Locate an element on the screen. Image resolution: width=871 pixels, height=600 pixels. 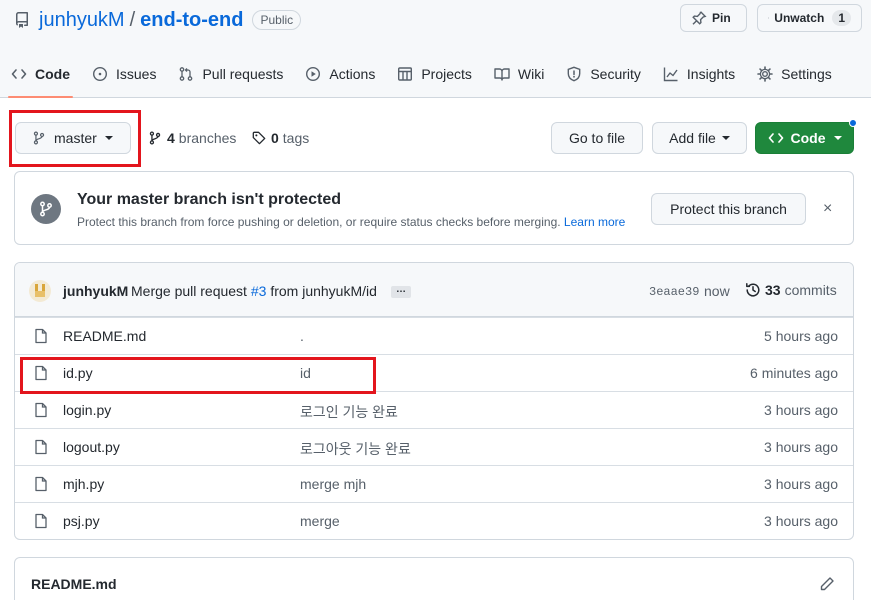
commits-count: 33 is located at coordinates (773, 290).